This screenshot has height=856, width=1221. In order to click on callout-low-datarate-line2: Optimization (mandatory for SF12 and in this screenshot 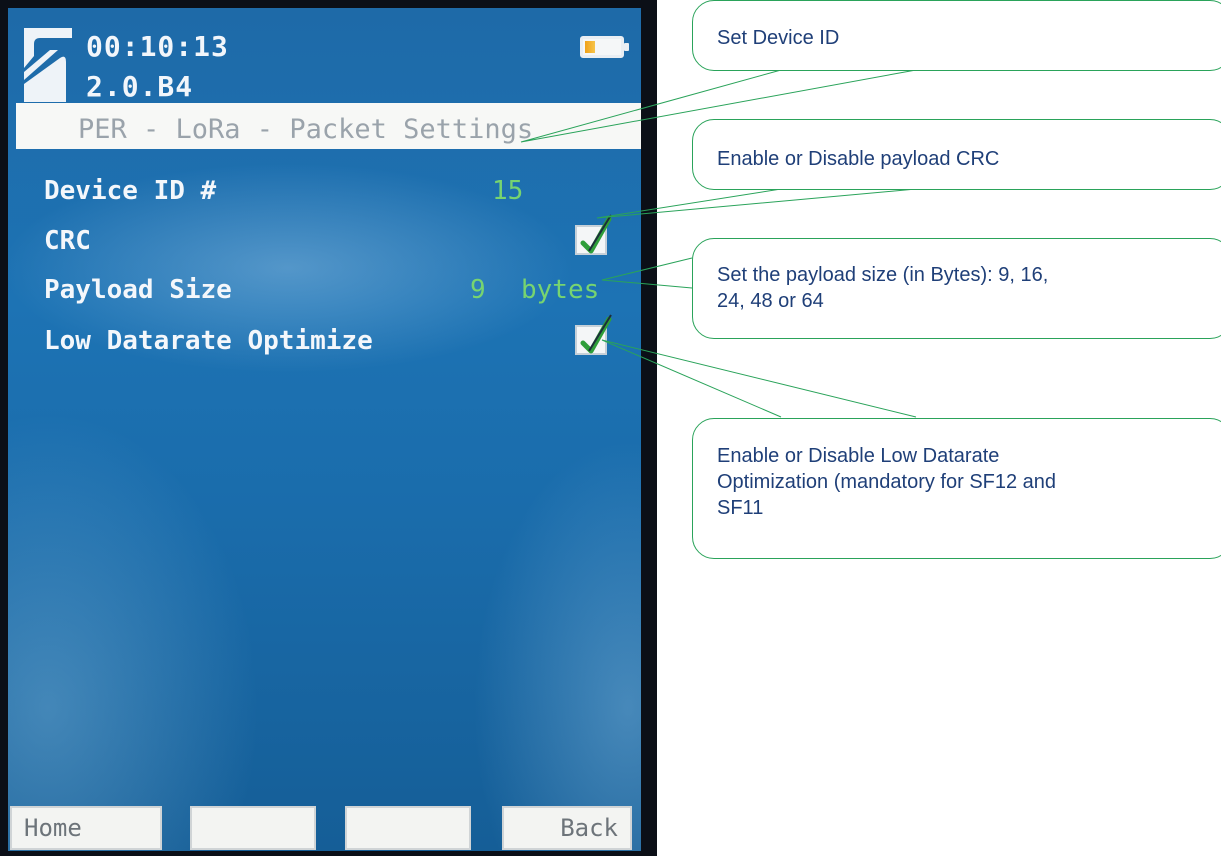, I will do `click(887, 482)`.